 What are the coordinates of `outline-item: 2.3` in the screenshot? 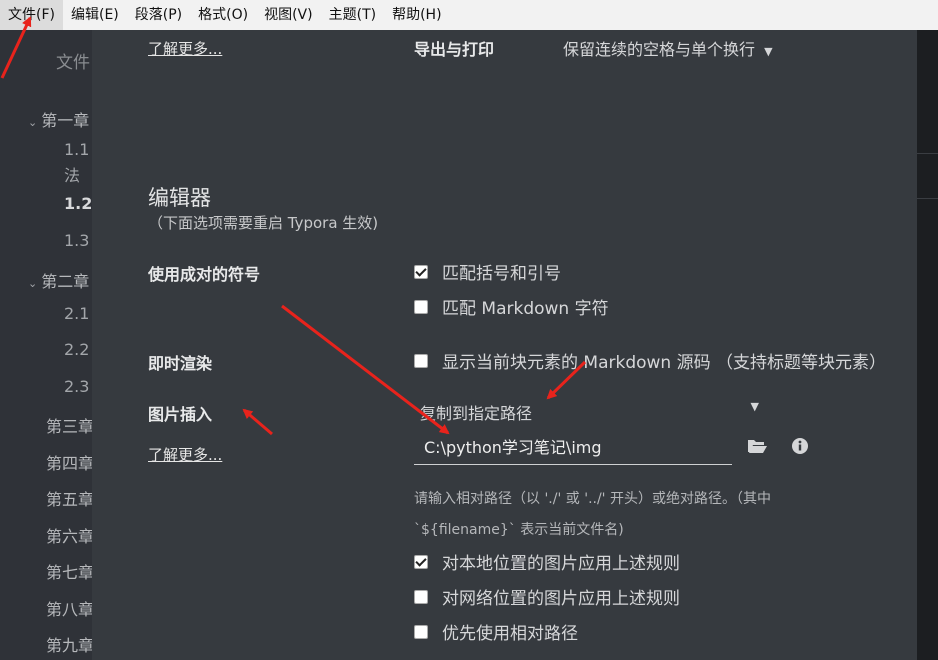 It's located at (76, 386).